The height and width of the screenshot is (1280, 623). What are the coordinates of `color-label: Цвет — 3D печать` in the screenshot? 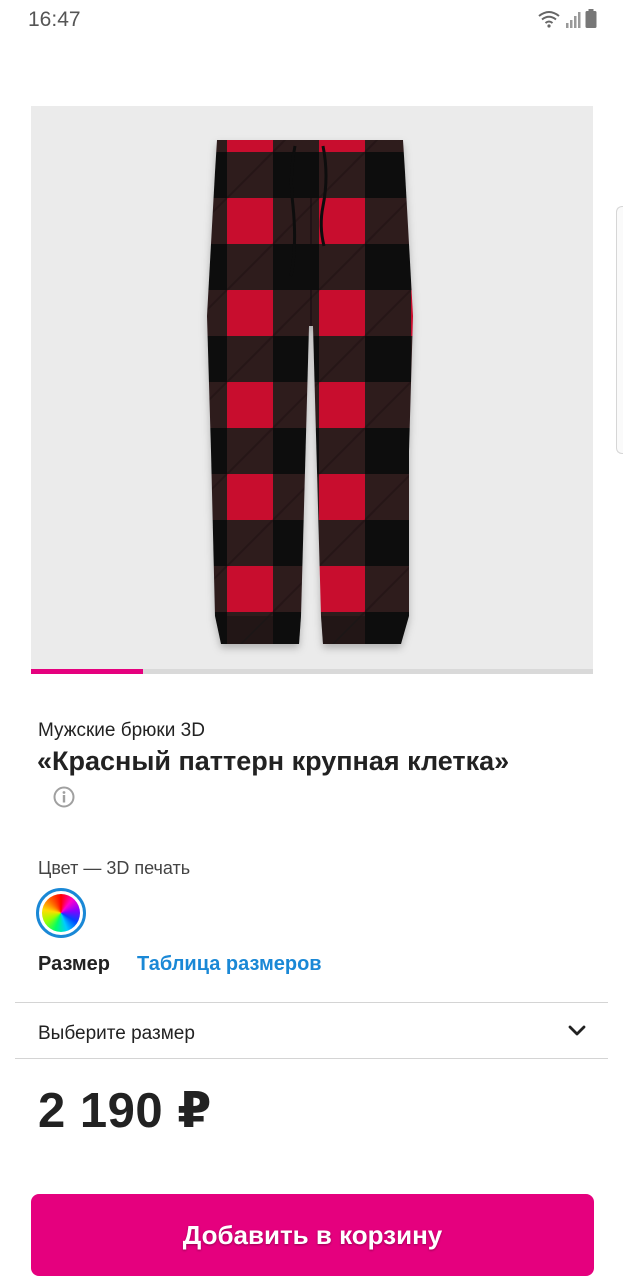 It's located at (114, 868).